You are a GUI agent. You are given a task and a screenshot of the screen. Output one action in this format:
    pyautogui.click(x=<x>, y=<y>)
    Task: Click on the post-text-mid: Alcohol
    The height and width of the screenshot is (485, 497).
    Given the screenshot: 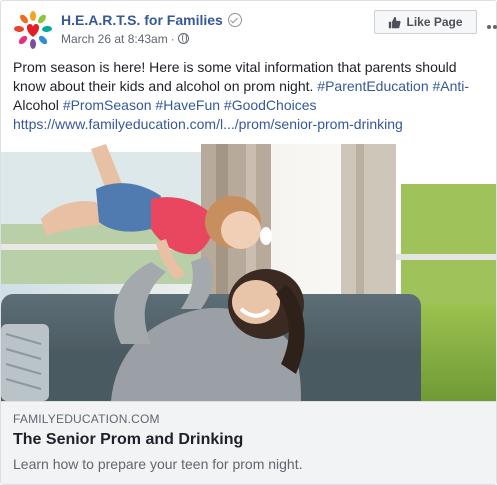 What is the action you would take?
    pyautogui.click(x=38, y=105)
    